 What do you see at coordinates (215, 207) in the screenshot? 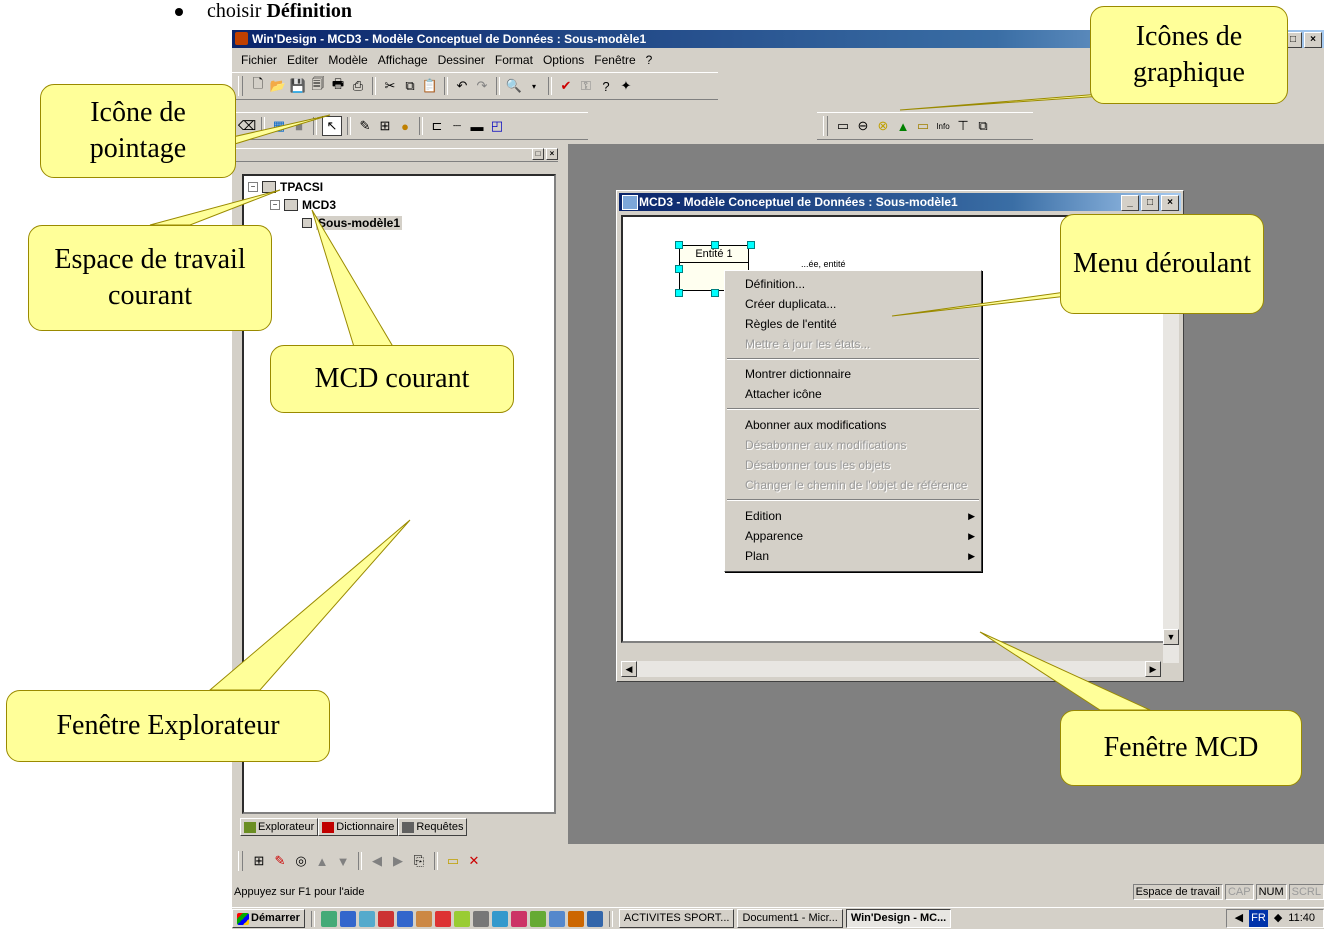
I see `pointer-espace-travail` at bounding box center [215, 207].